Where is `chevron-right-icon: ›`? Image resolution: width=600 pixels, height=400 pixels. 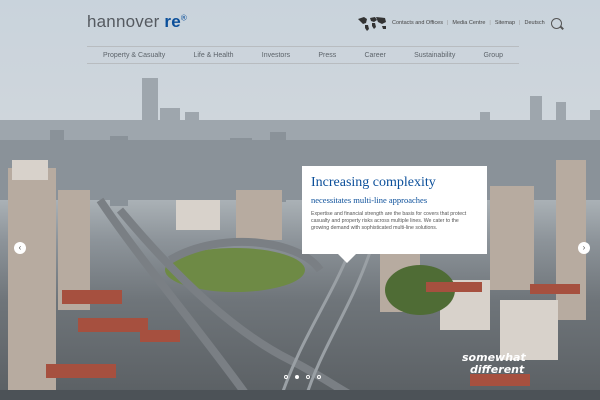
chevron-right-icon: › is located at coordinates (584, 247).